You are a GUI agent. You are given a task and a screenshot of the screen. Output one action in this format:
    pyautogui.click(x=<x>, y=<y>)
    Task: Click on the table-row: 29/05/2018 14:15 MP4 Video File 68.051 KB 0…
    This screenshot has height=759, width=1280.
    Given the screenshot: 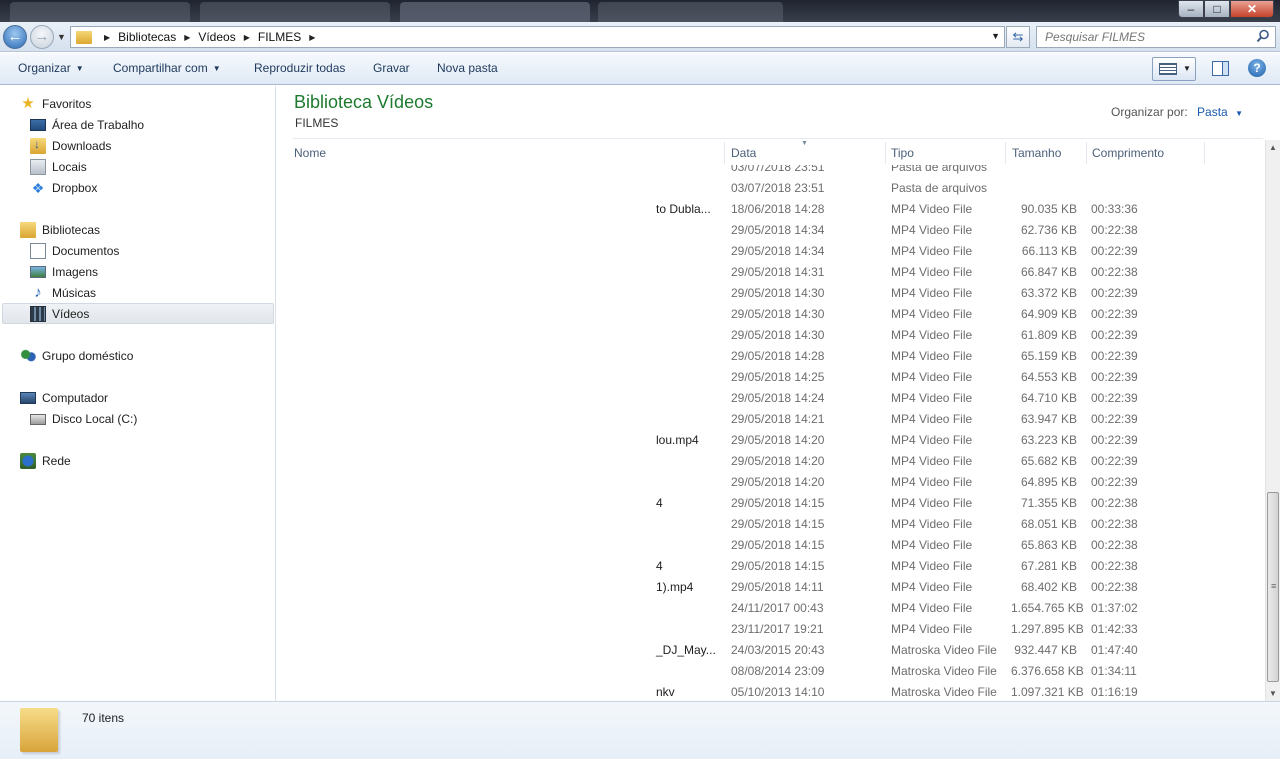 What is the action you would take?
    pyautogui.click(x=749, y=524)
    